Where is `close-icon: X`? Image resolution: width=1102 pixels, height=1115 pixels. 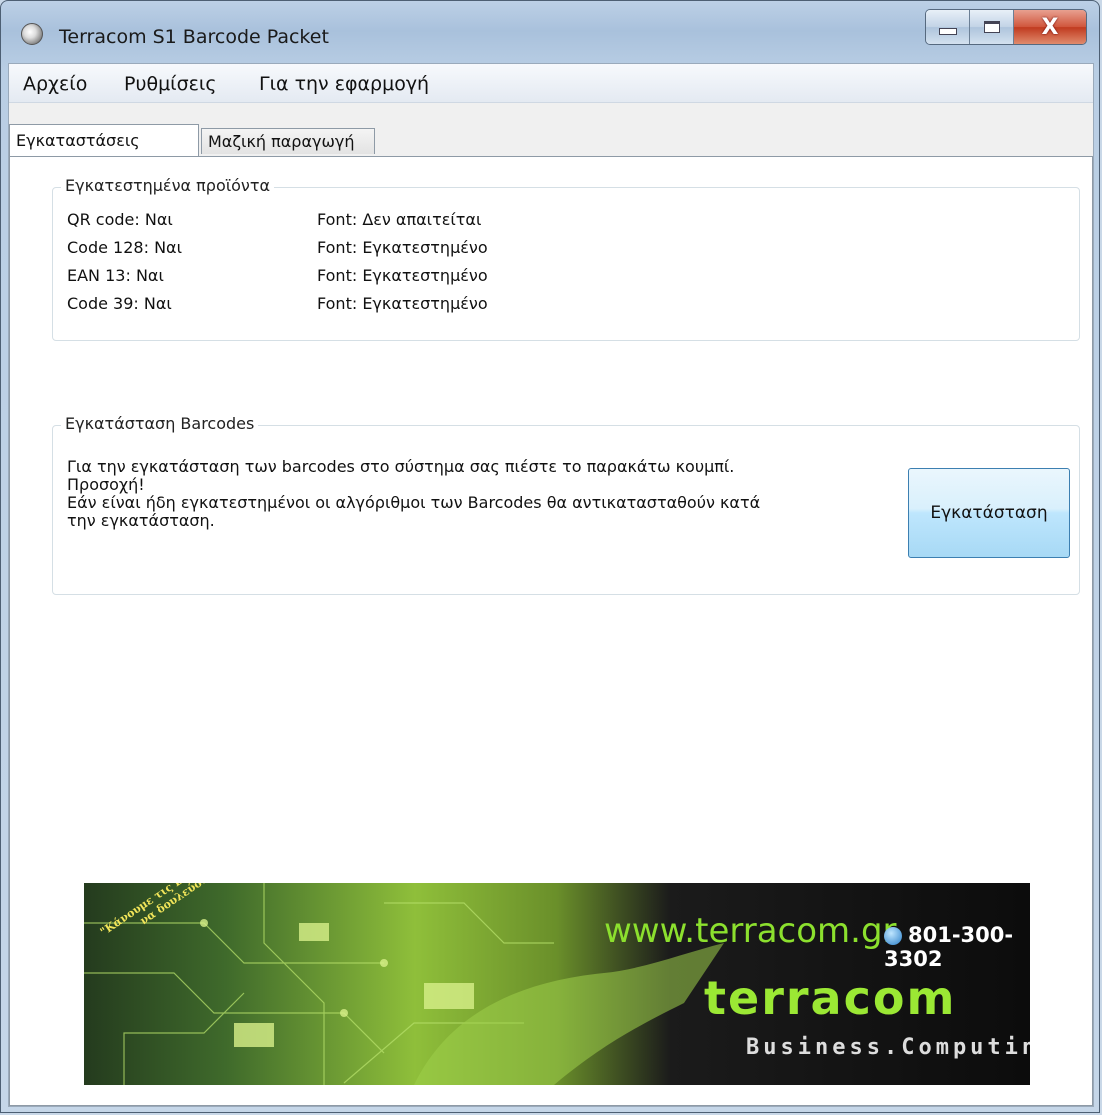
close-icon: X is located at coordinates (1050, 27).